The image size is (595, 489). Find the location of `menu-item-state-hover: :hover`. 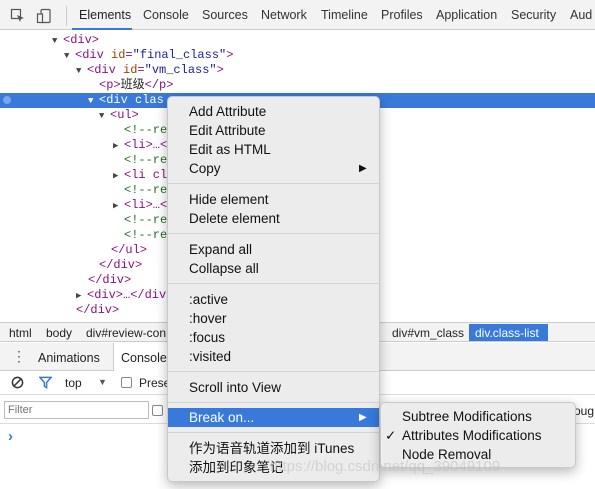

menu-item-state-hover: :hover is located at coordinates (273, 318).